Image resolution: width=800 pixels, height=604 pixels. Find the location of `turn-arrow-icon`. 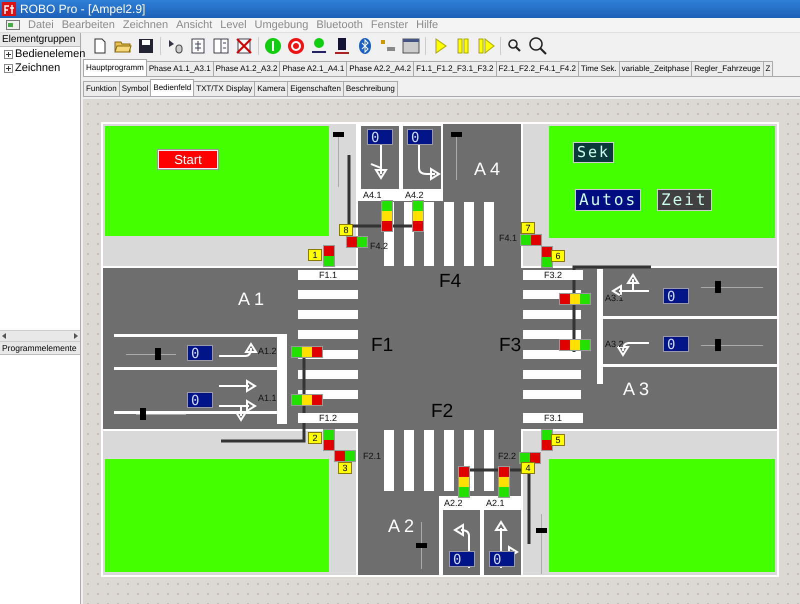

turn-arrow-icon is located at coordinates (238, 350).